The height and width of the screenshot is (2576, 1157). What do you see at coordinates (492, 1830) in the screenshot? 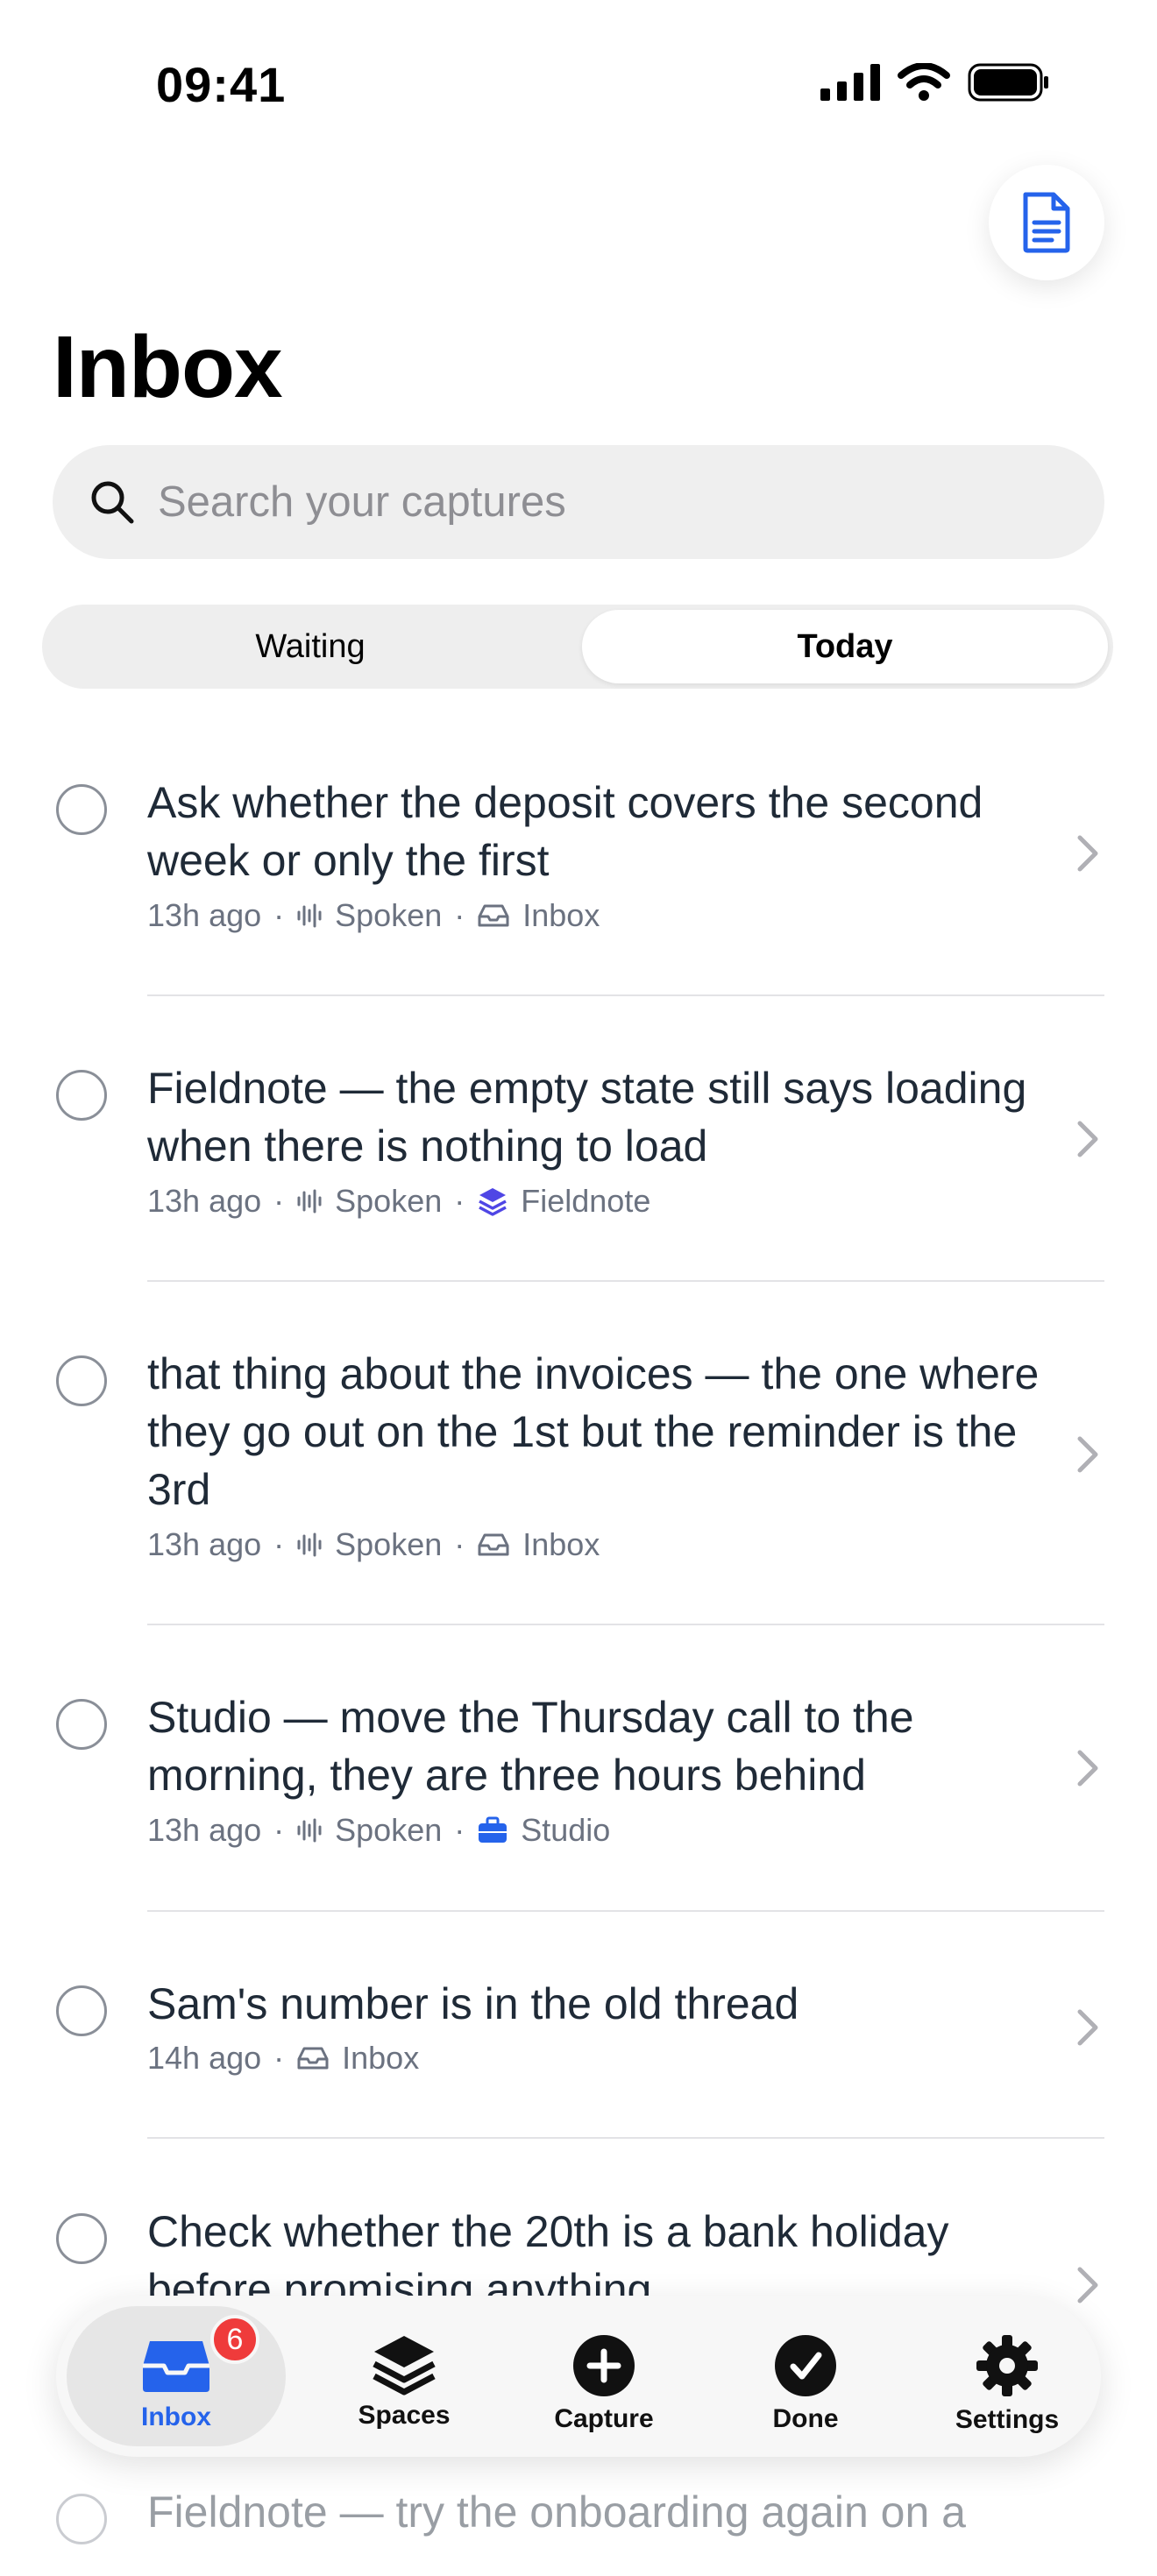
I see `briefcase-icon` at bounding box center [492, 1830].